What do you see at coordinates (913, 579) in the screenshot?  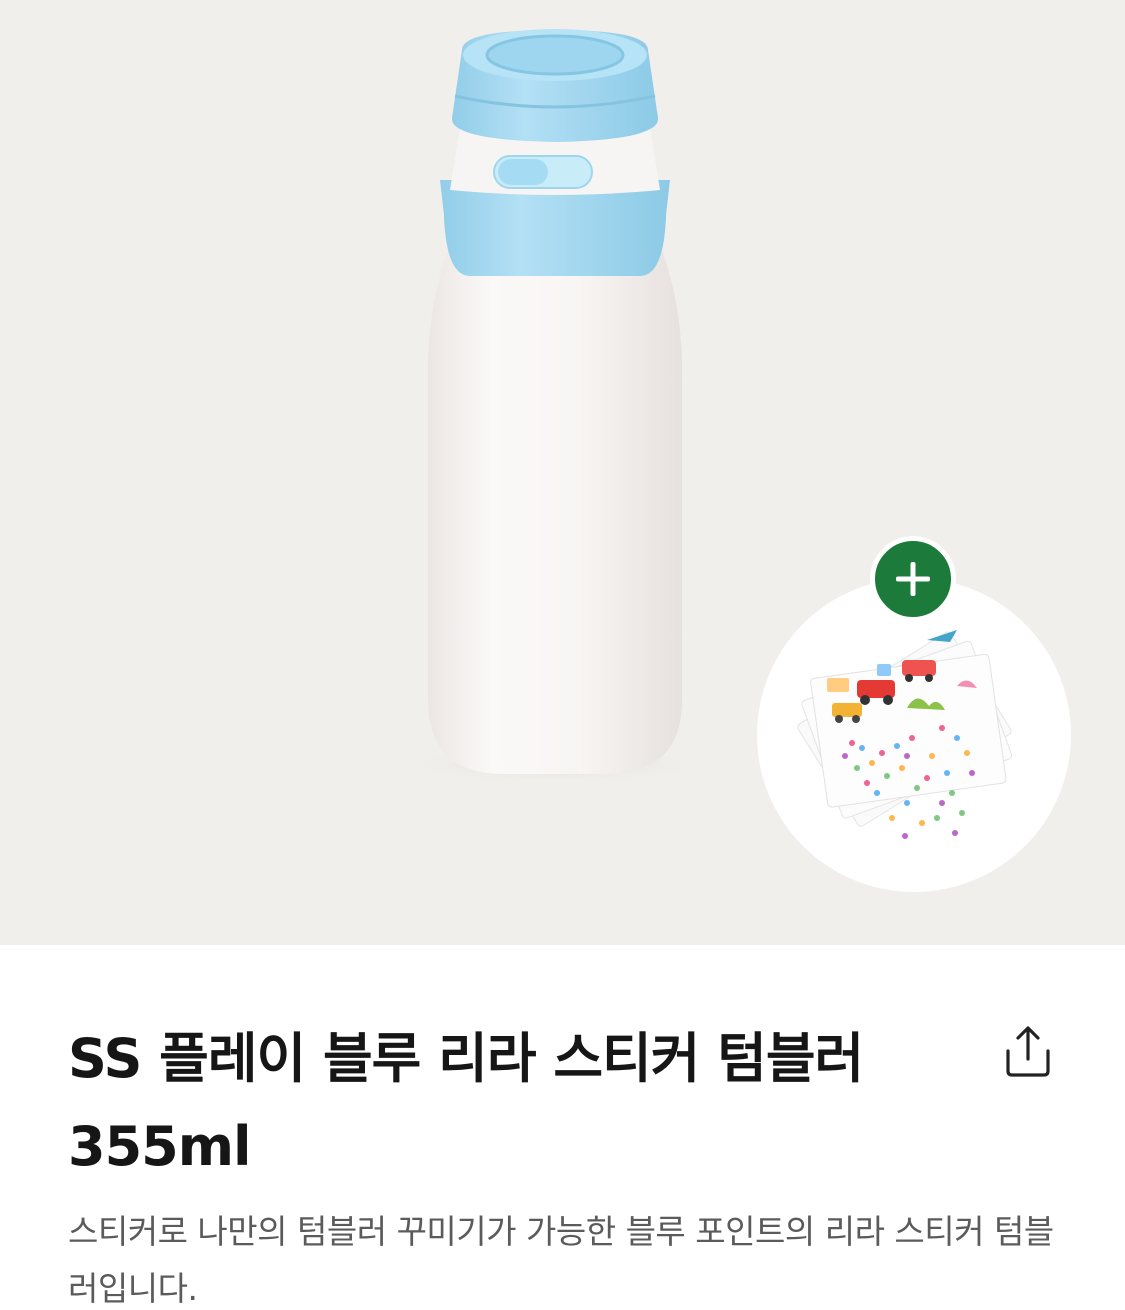 I see `add-sticker-button` at bounding box center [913, 579].